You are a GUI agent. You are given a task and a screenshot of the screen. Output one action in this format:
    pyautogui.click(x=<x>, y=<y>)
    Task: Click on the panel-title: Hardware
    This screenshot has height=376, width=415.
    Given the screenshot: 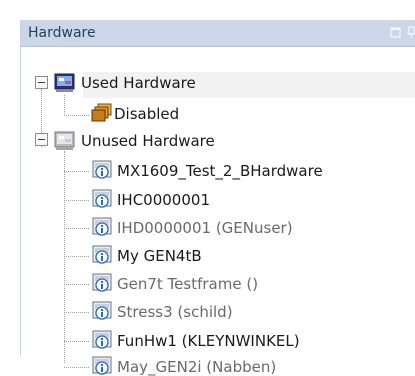 What is the action you would take?
    pyautogui.click(x=62, y=33)
    